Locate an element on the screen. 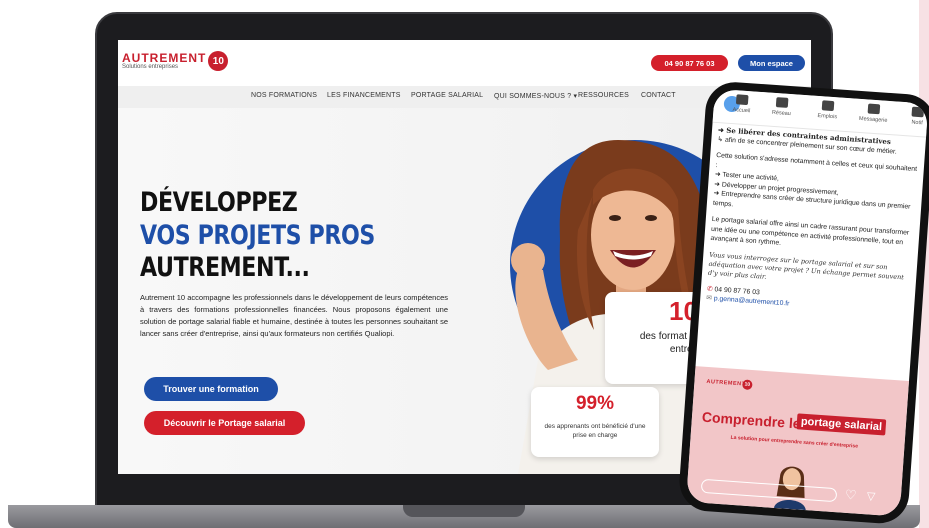 The height and width of the screenshot is (528, 929). promo-title-highlight: portage salarial is located at coordinates (841, 424).